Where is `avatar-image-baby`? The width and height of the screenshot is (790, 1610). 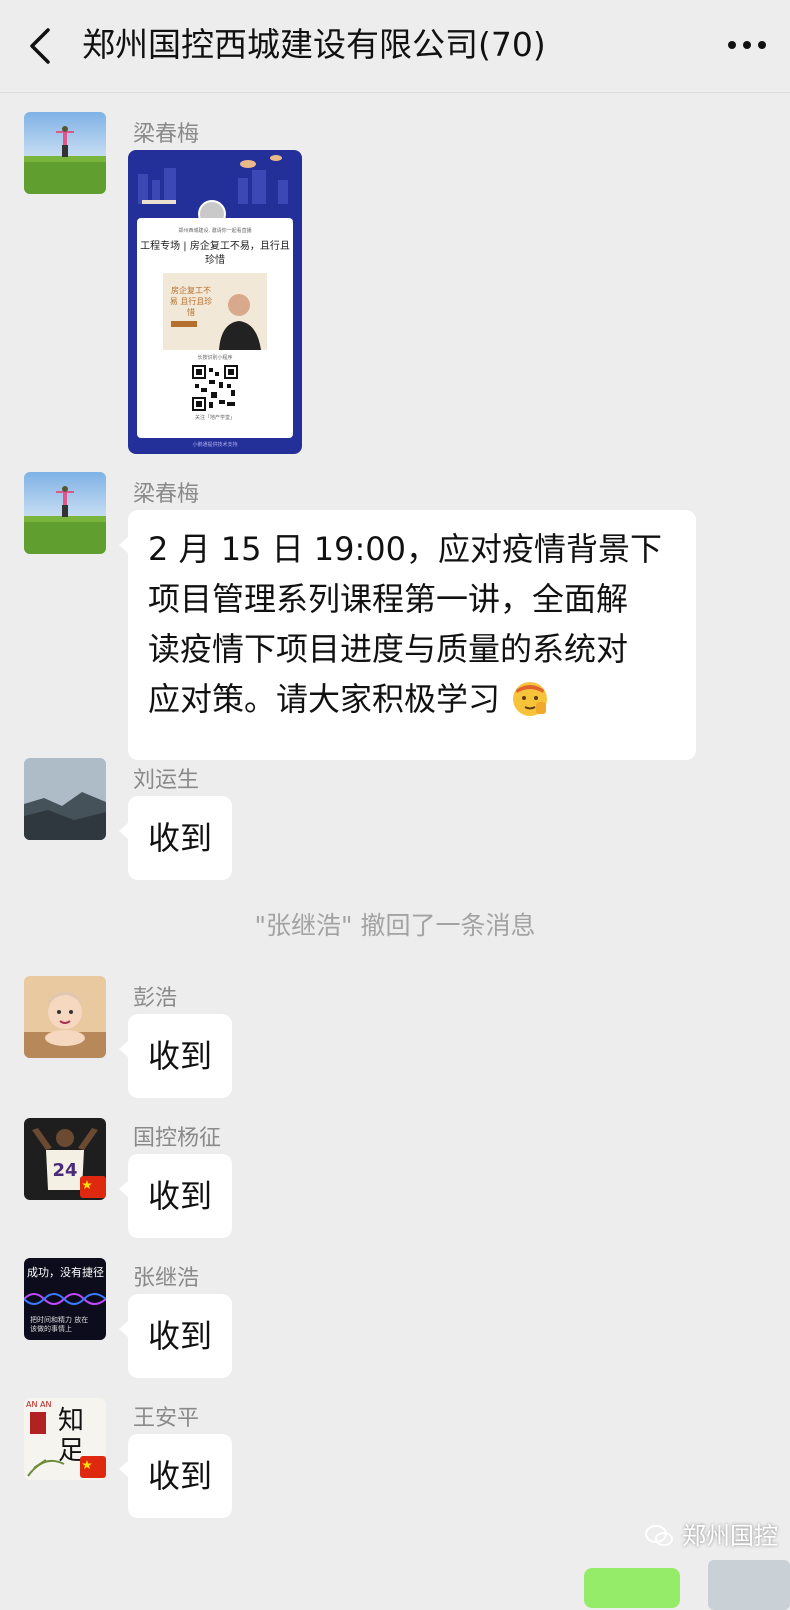
avatar-image-baby is located at coordinates (65, 1017).